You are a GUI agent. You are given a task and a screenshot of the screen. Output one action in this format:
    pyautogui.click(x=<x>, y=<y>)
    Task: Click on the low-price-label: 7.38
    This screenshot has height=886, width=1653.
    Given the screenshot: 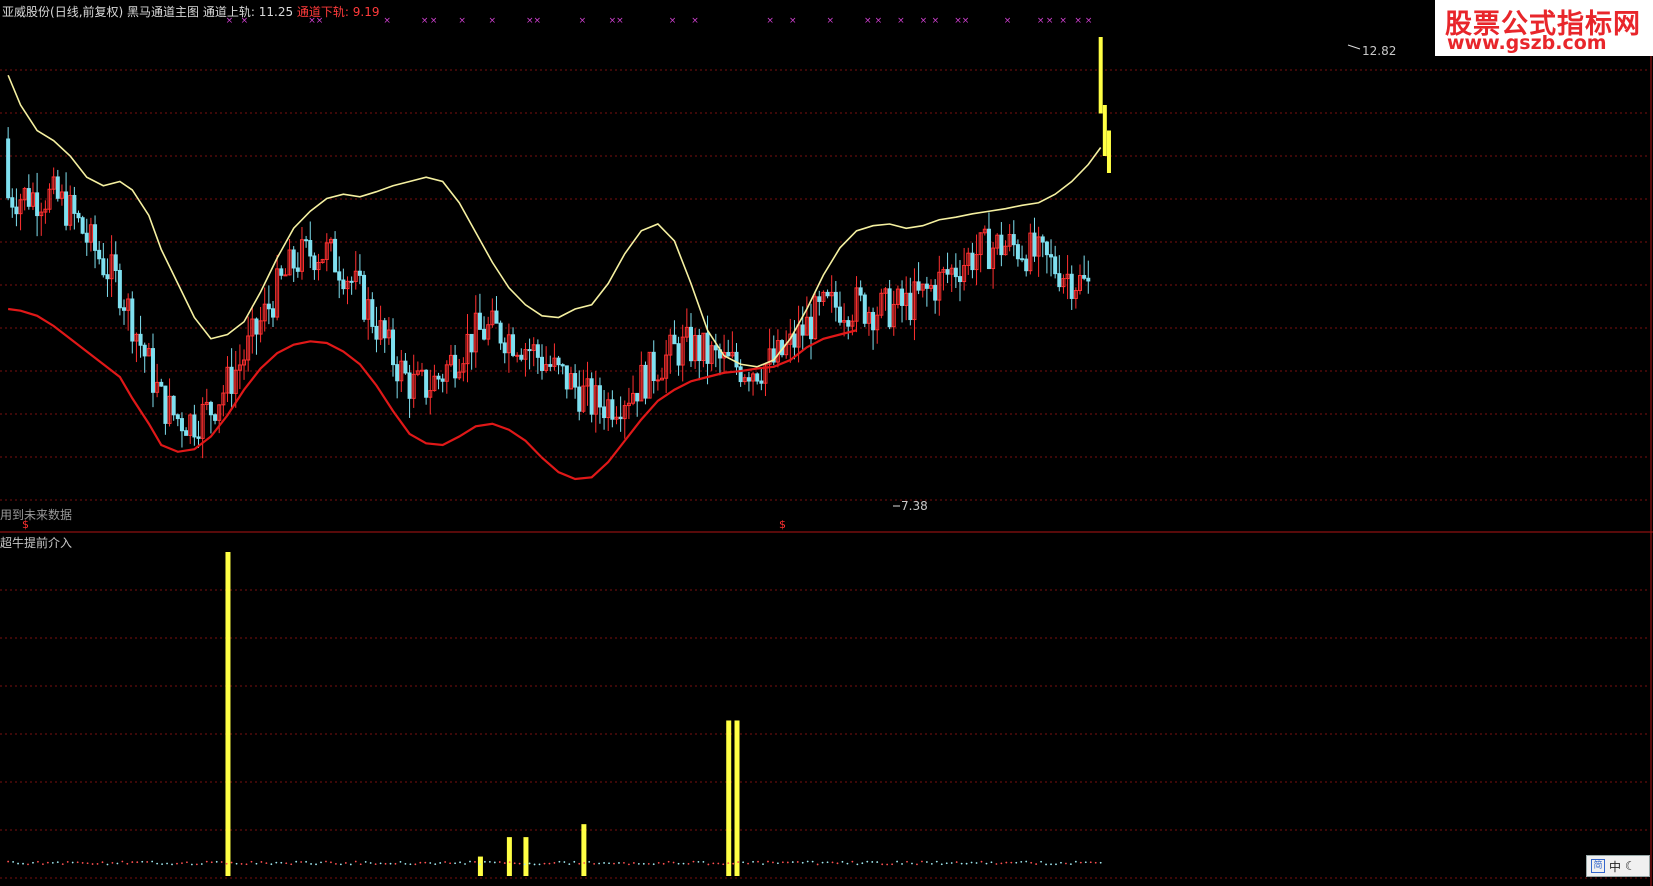 What is the action you would take?
    pyautogui.click(x=914, y=506)
    